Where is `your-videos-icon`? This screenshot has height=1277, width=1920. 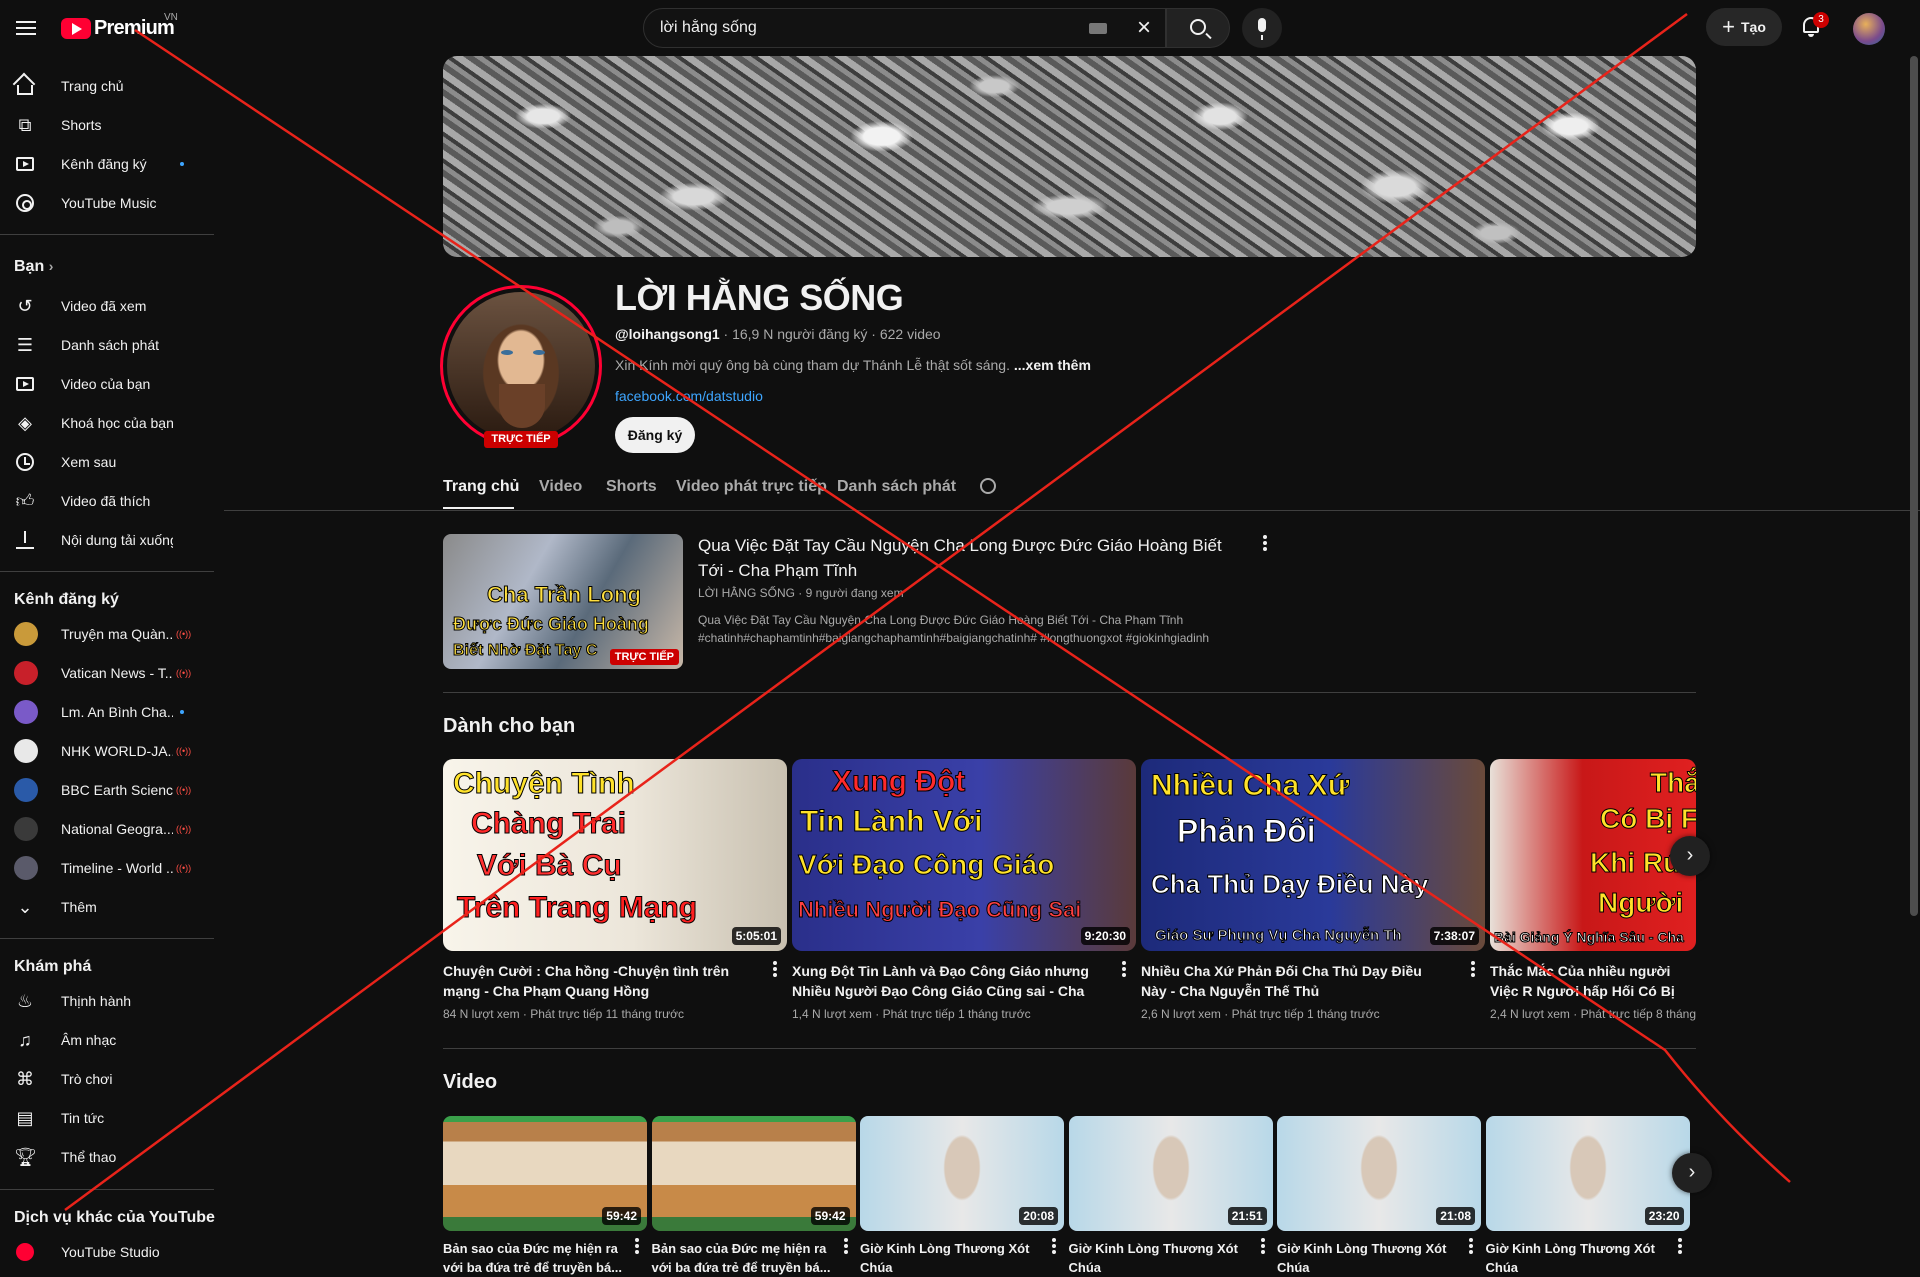 your-videos-icon is located at coordinates (25, 384).